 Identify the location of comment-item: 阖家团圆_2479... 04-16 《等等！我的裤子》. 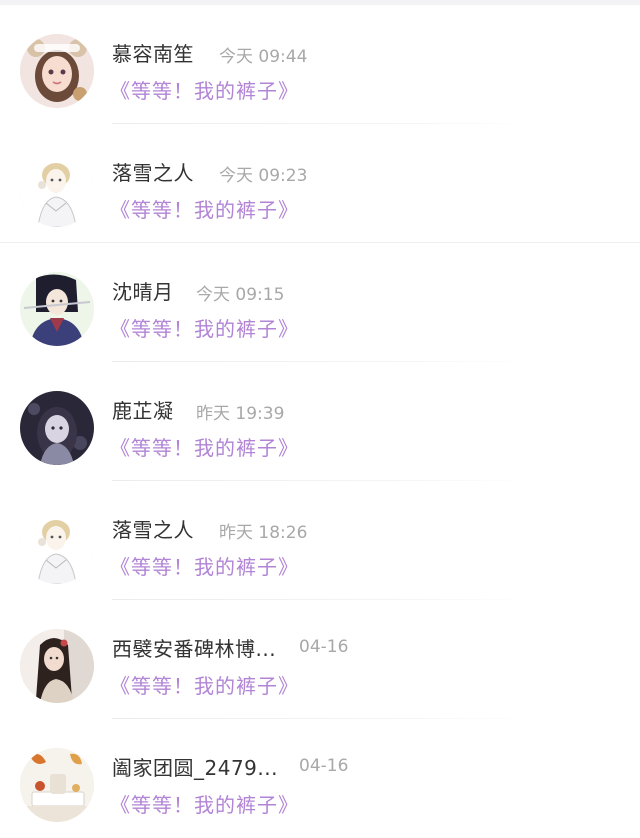
(320, 778).